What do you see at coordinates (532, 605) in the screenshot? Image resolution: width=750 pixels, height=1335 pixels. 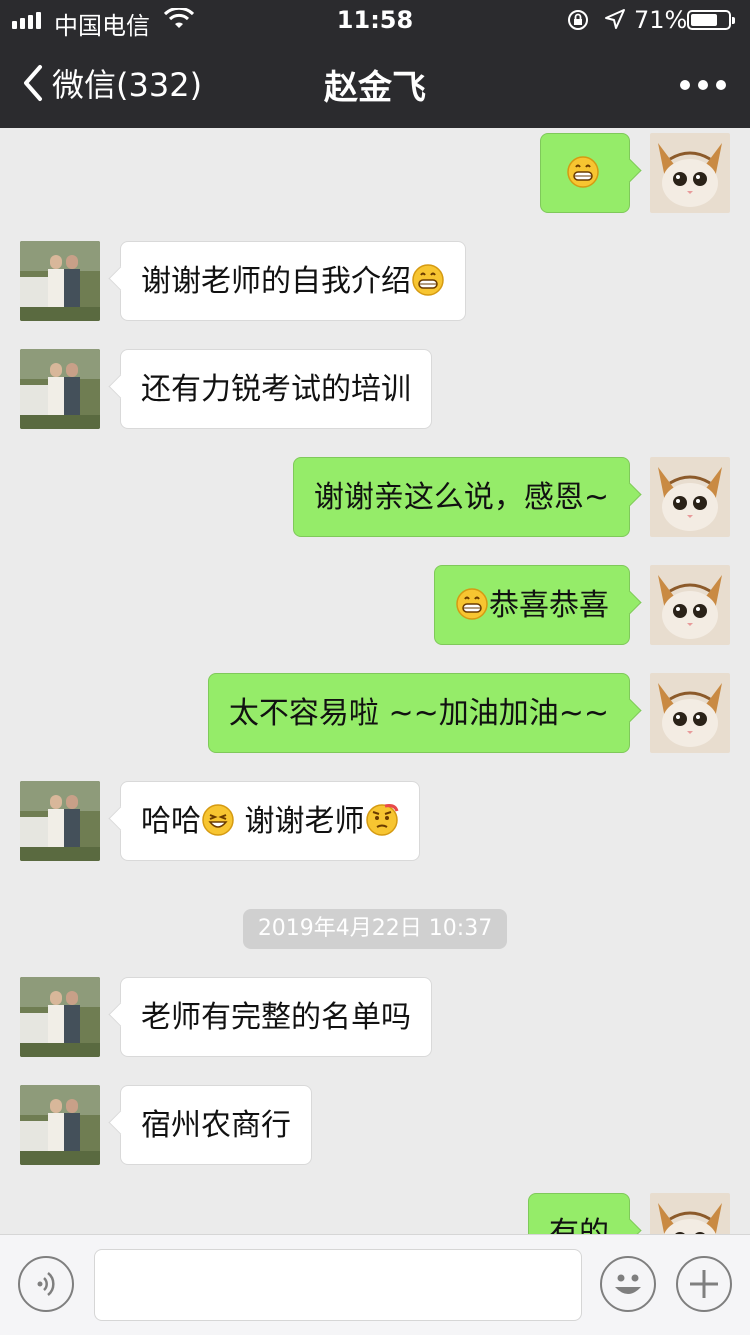 I see `message-bubble: 恭喜恭喜` at bounding box center [532, 605].